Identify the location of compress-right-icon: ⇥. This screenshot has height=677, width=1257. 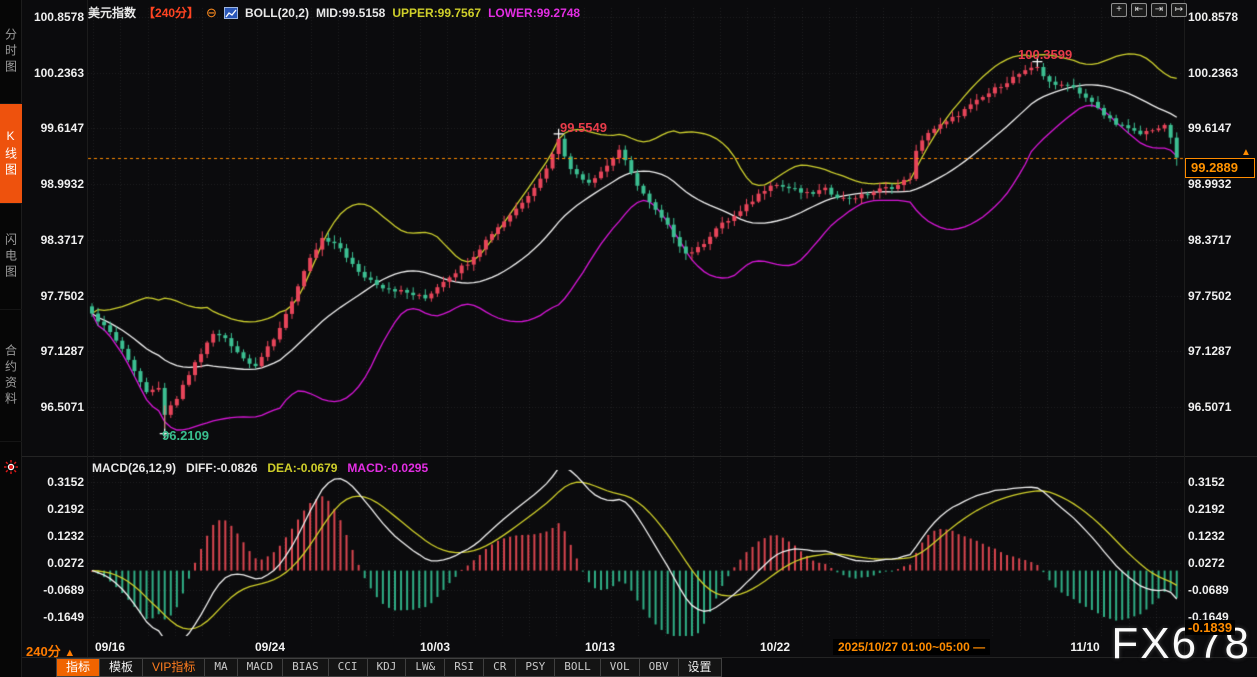
(1159, 10).